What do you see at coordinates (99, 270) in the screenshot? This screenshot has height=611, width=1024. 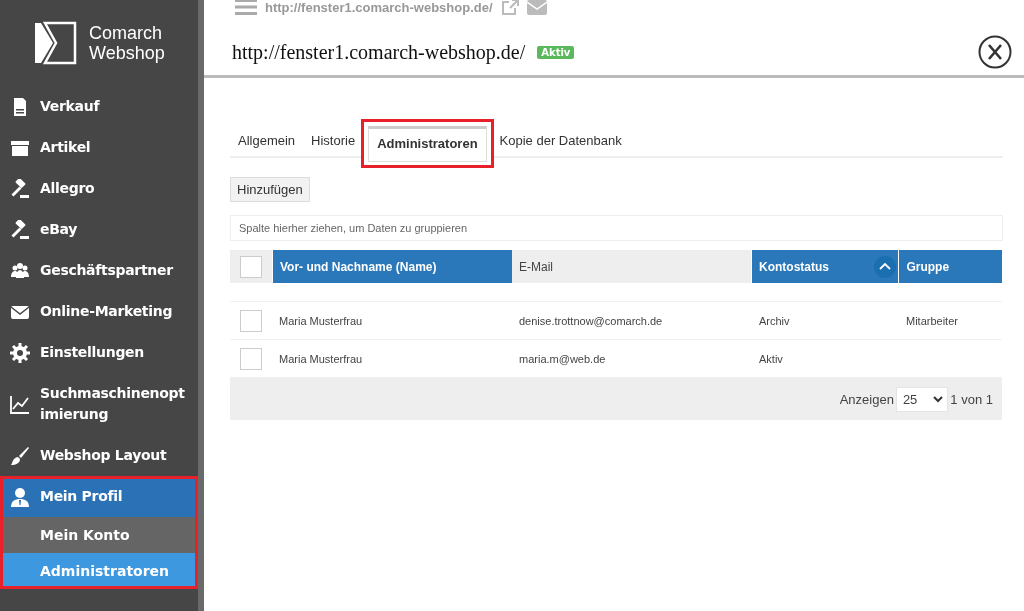 I see `sidebar-item: Geschäftspartner` at bounding box center [99, 270].